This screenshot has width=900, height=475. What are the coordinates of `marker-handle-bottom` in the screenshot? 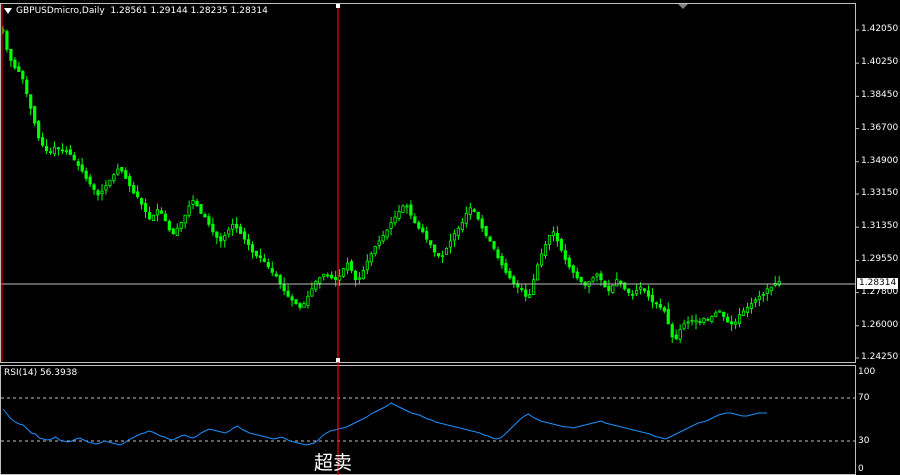 It's located at (338, 360).